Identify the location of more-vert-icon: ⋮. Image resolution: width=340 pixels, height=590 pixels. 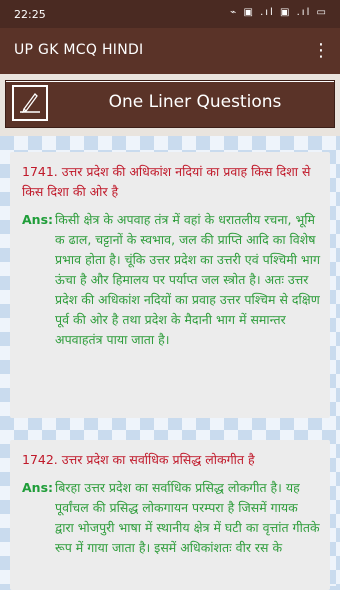
(321, 51).